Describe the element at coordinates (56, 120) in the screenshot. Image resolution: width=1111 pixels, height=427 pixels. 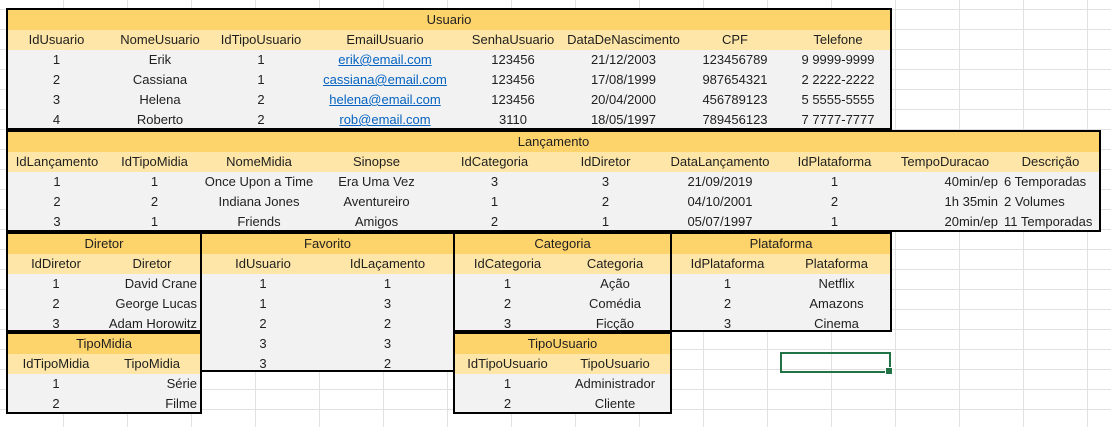
I see `table-cell: 4` at that location.